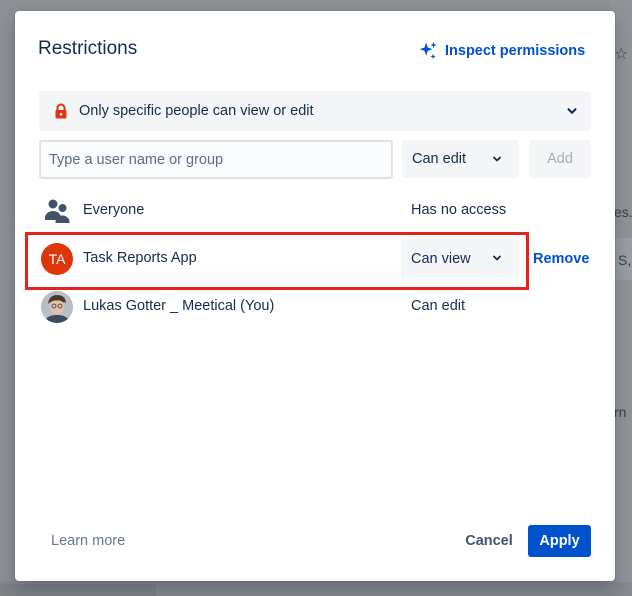 Image resolution: width=632 pixels, height=596 pixels. I want to click on list-item: Everyone Has no access, so click(319, 211).